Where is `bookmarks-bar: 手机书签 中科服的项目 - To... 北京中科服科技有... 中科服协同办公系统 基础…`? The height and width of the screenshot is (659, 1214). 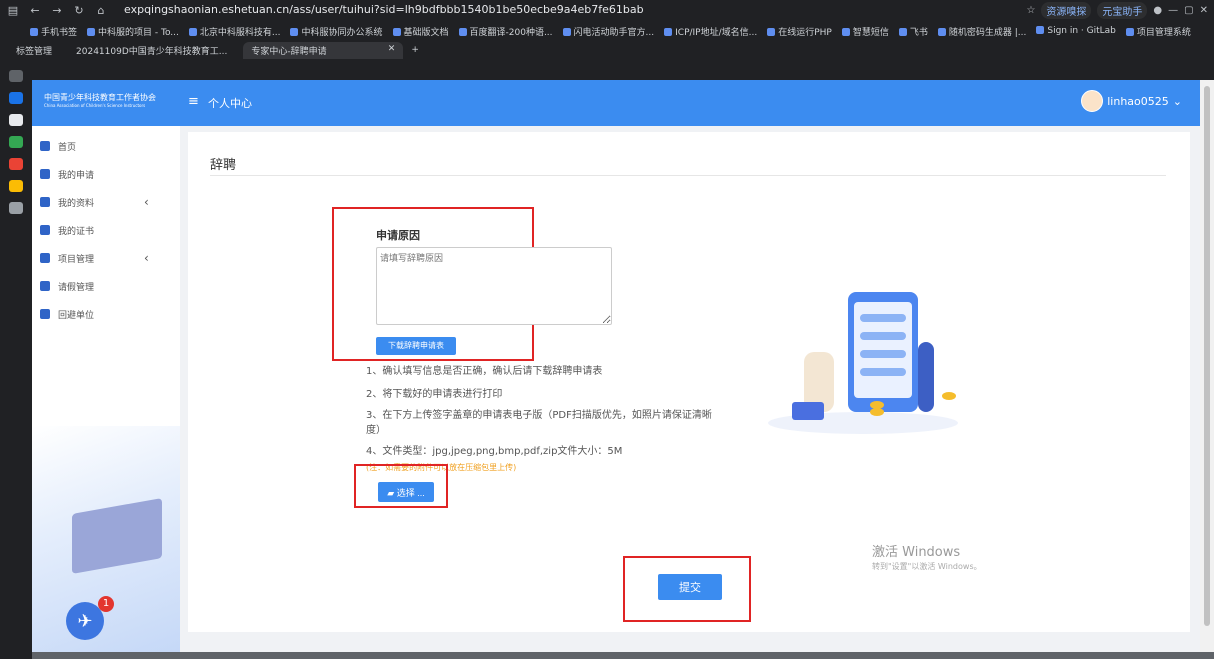 bookmarks-bar: 手机书签 中科服的项目 - To... 北京中科服科技有... 中科服协同办公系统 基础… is located at coordinates (607, 31).